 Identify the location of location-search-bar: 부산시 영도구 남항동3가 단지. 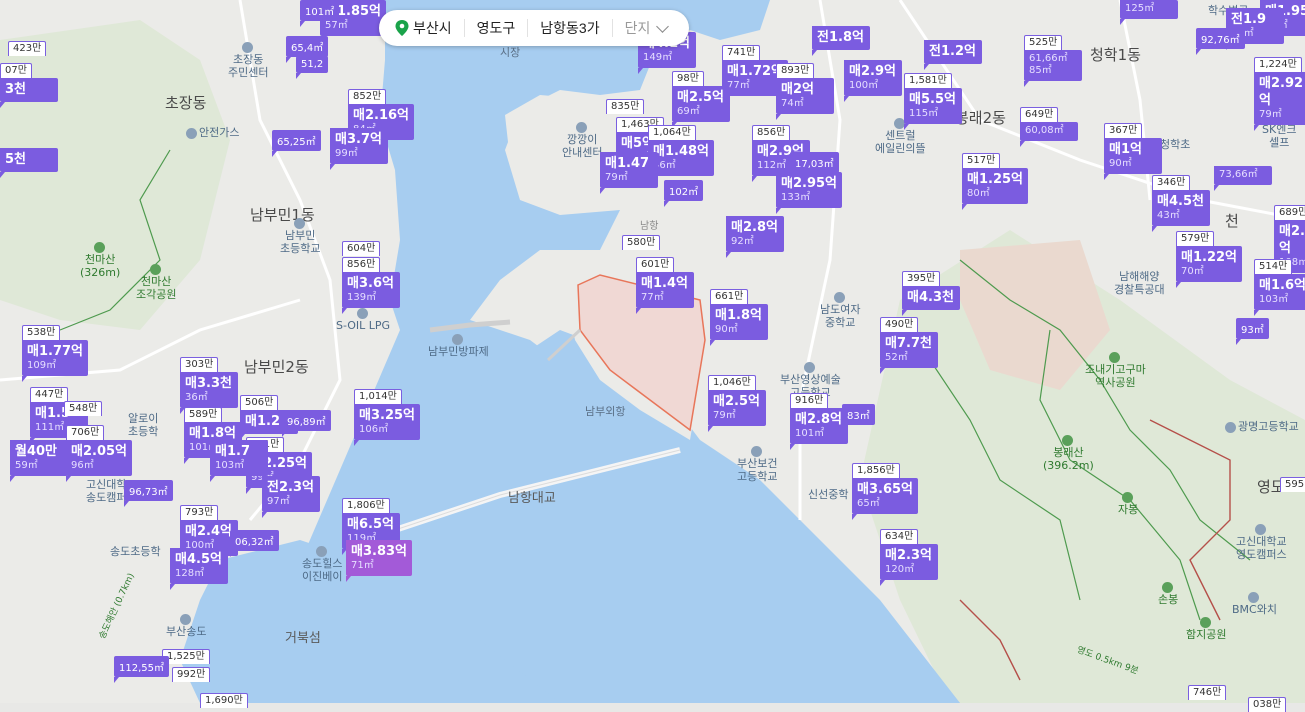
(534, 28).